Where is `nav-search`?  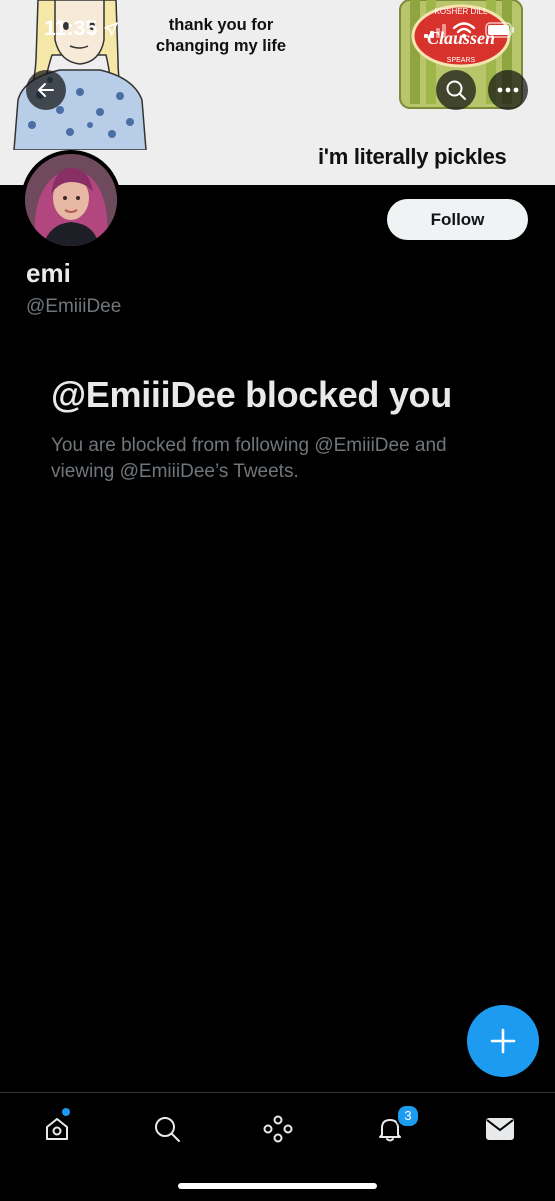 nav-search is located at coordinates (167, 1129).